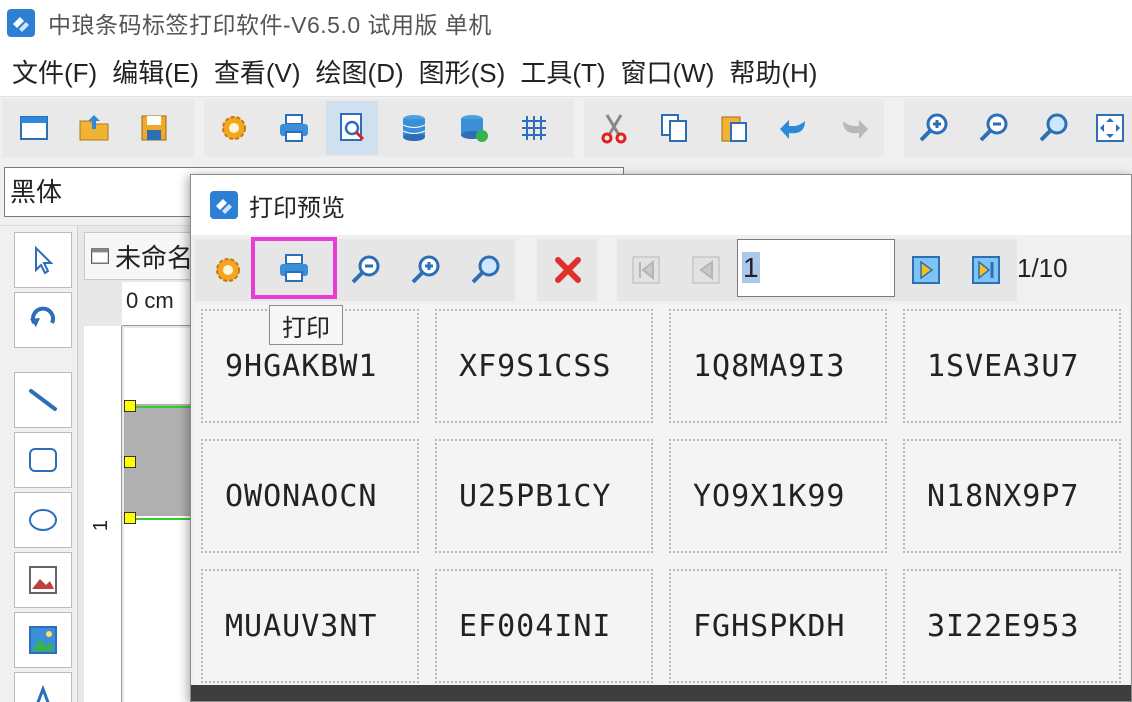 The width and height of the screenshot is (1132, 702). I want to click on previous-page-icon, so click(706, 270).